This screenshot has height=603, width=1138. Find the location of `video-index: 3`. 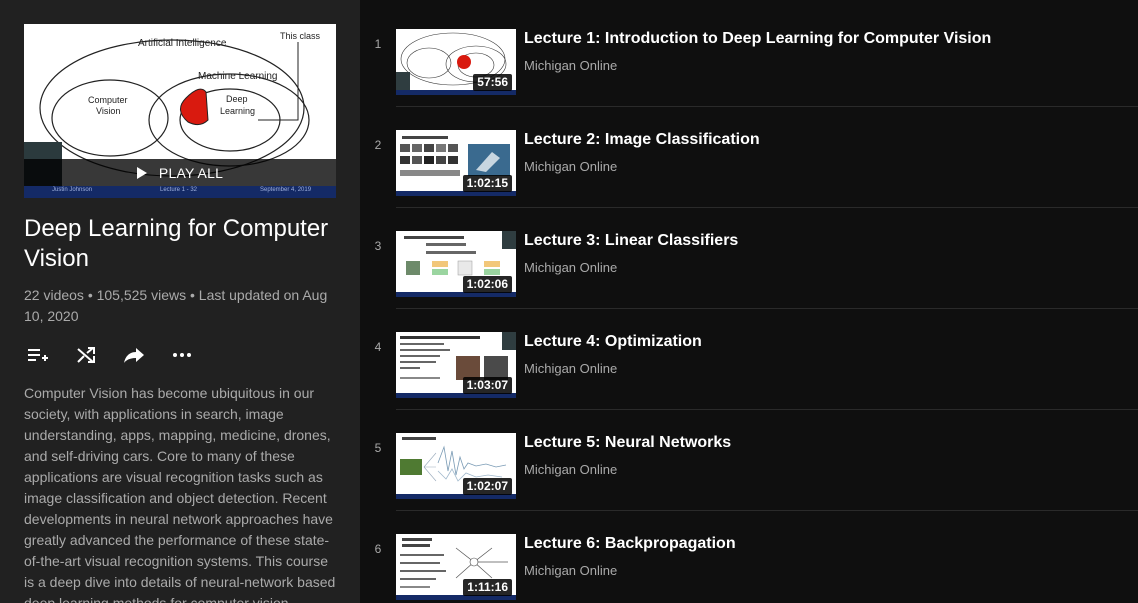

video-index: 3 is located at coordinates (378, 246).